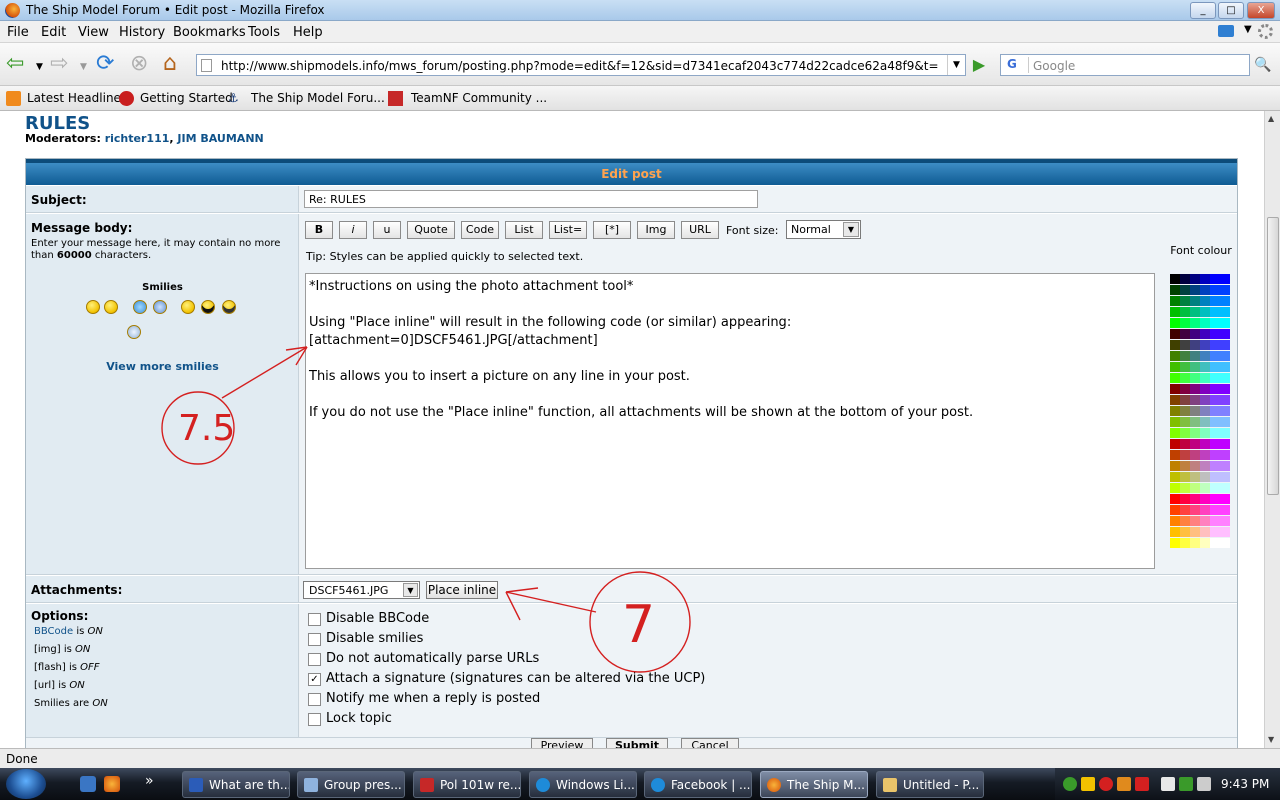 This screenshot has width=1280, height=800. I want to click on chevron-down-icon: ▼, so click(1248, 29).